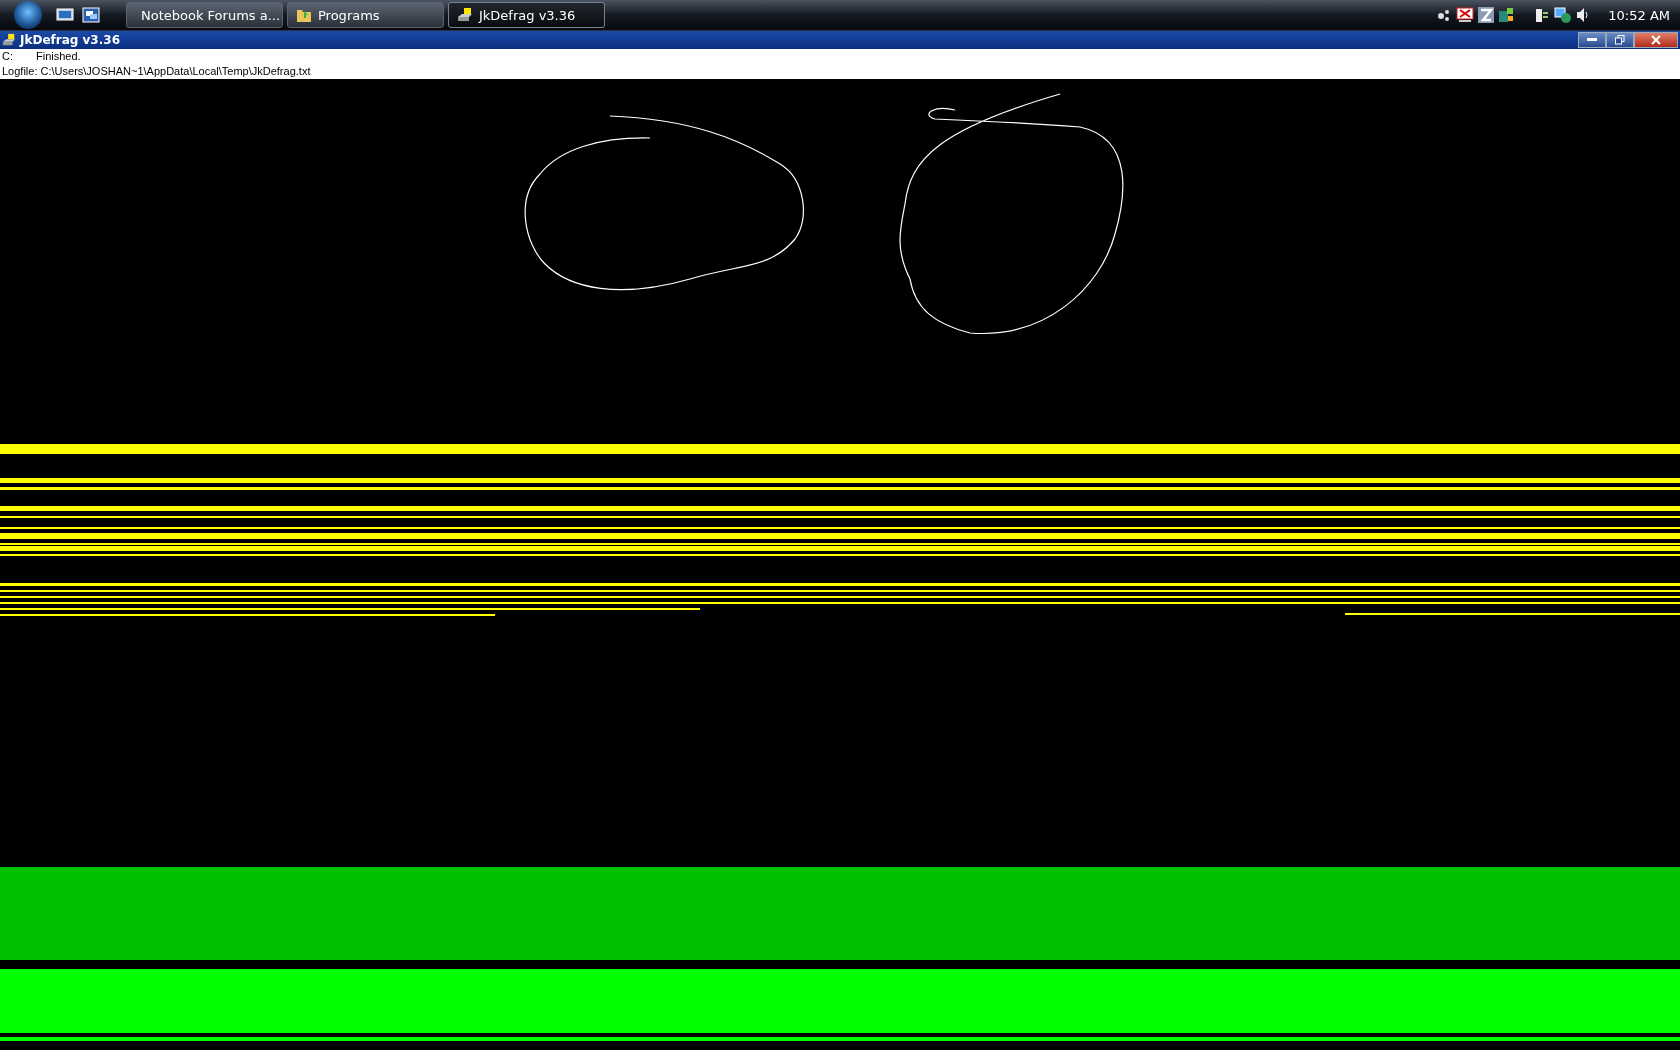 This screenshot has height=1050, width=1680. What do you see at coordinates (65, 15) in the screenshot?
I see `desktop-icon` at bounding box center [65, 15].